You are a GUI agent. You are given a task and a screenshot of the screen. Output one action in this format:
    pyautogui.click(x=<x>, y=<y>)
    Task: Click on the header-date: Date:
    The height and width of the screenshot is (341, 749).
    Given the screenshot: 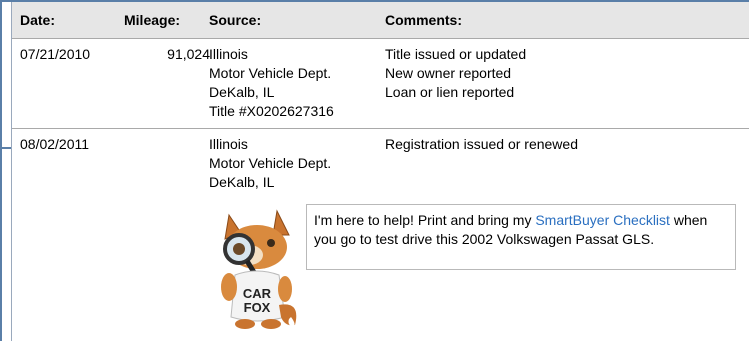 What is the action you would take?
    pyautogui.click(x=38, y=20)
    